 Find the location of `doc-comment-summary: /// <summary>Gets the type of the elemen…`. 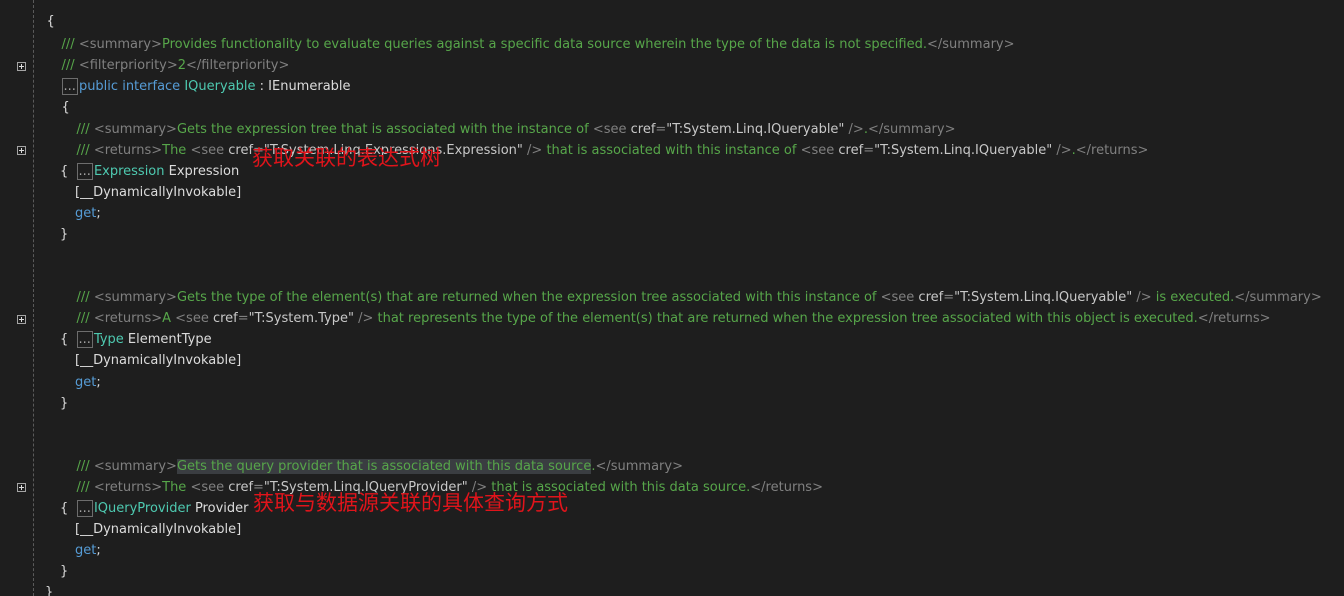

doc-comment-summary: /// <summary>Gets the type of the elemen… is located at coordinates (691, 285).